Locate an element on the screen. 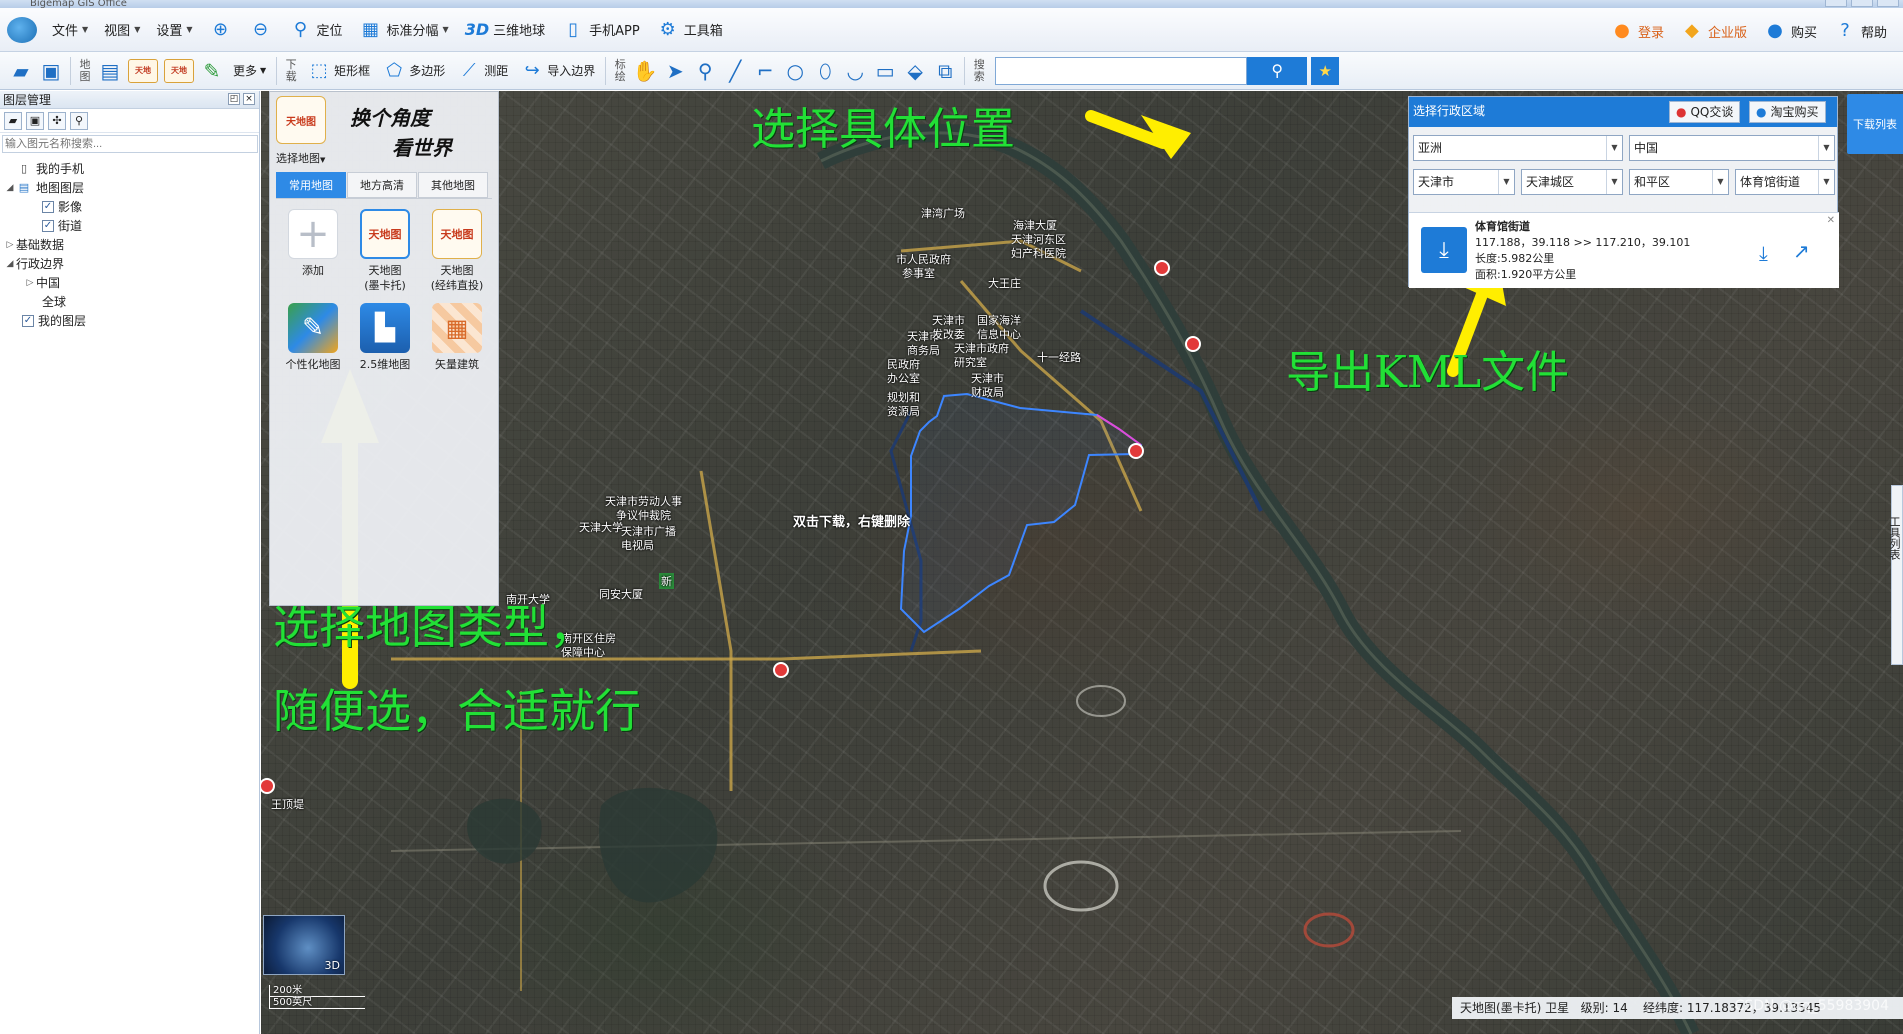  province-select: 天津市 ▼ is located at coordinates (1464, 182).